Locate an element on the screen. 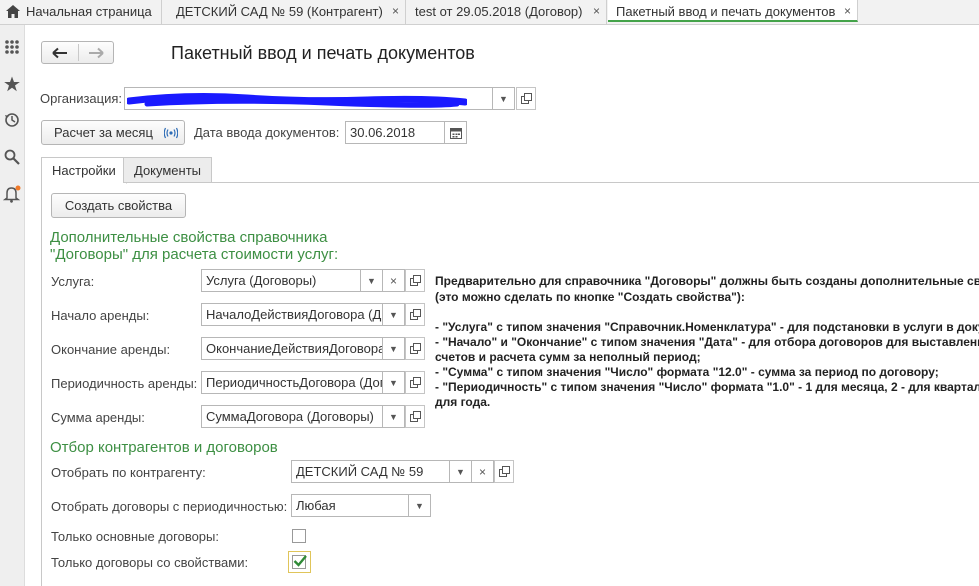 The width and height of the screenshot is (979, 586). nav-buttons-group is located at coordinates (77, 52).